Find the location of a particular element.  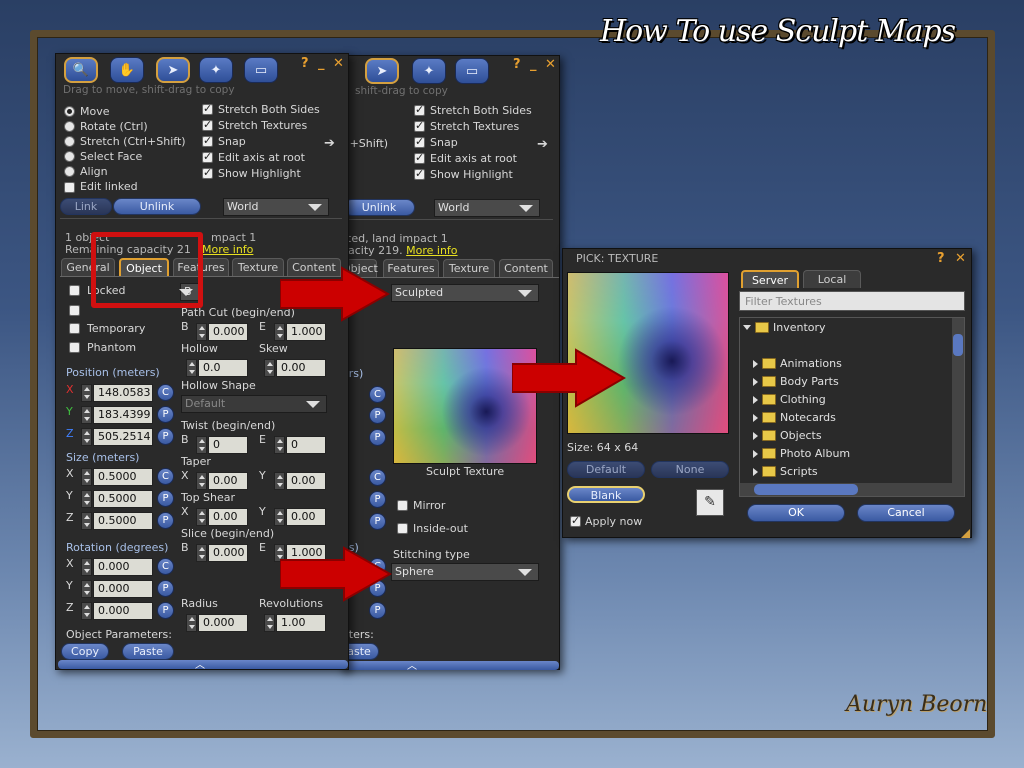

twist-begin-spinner is located at coordinates (201, 445).